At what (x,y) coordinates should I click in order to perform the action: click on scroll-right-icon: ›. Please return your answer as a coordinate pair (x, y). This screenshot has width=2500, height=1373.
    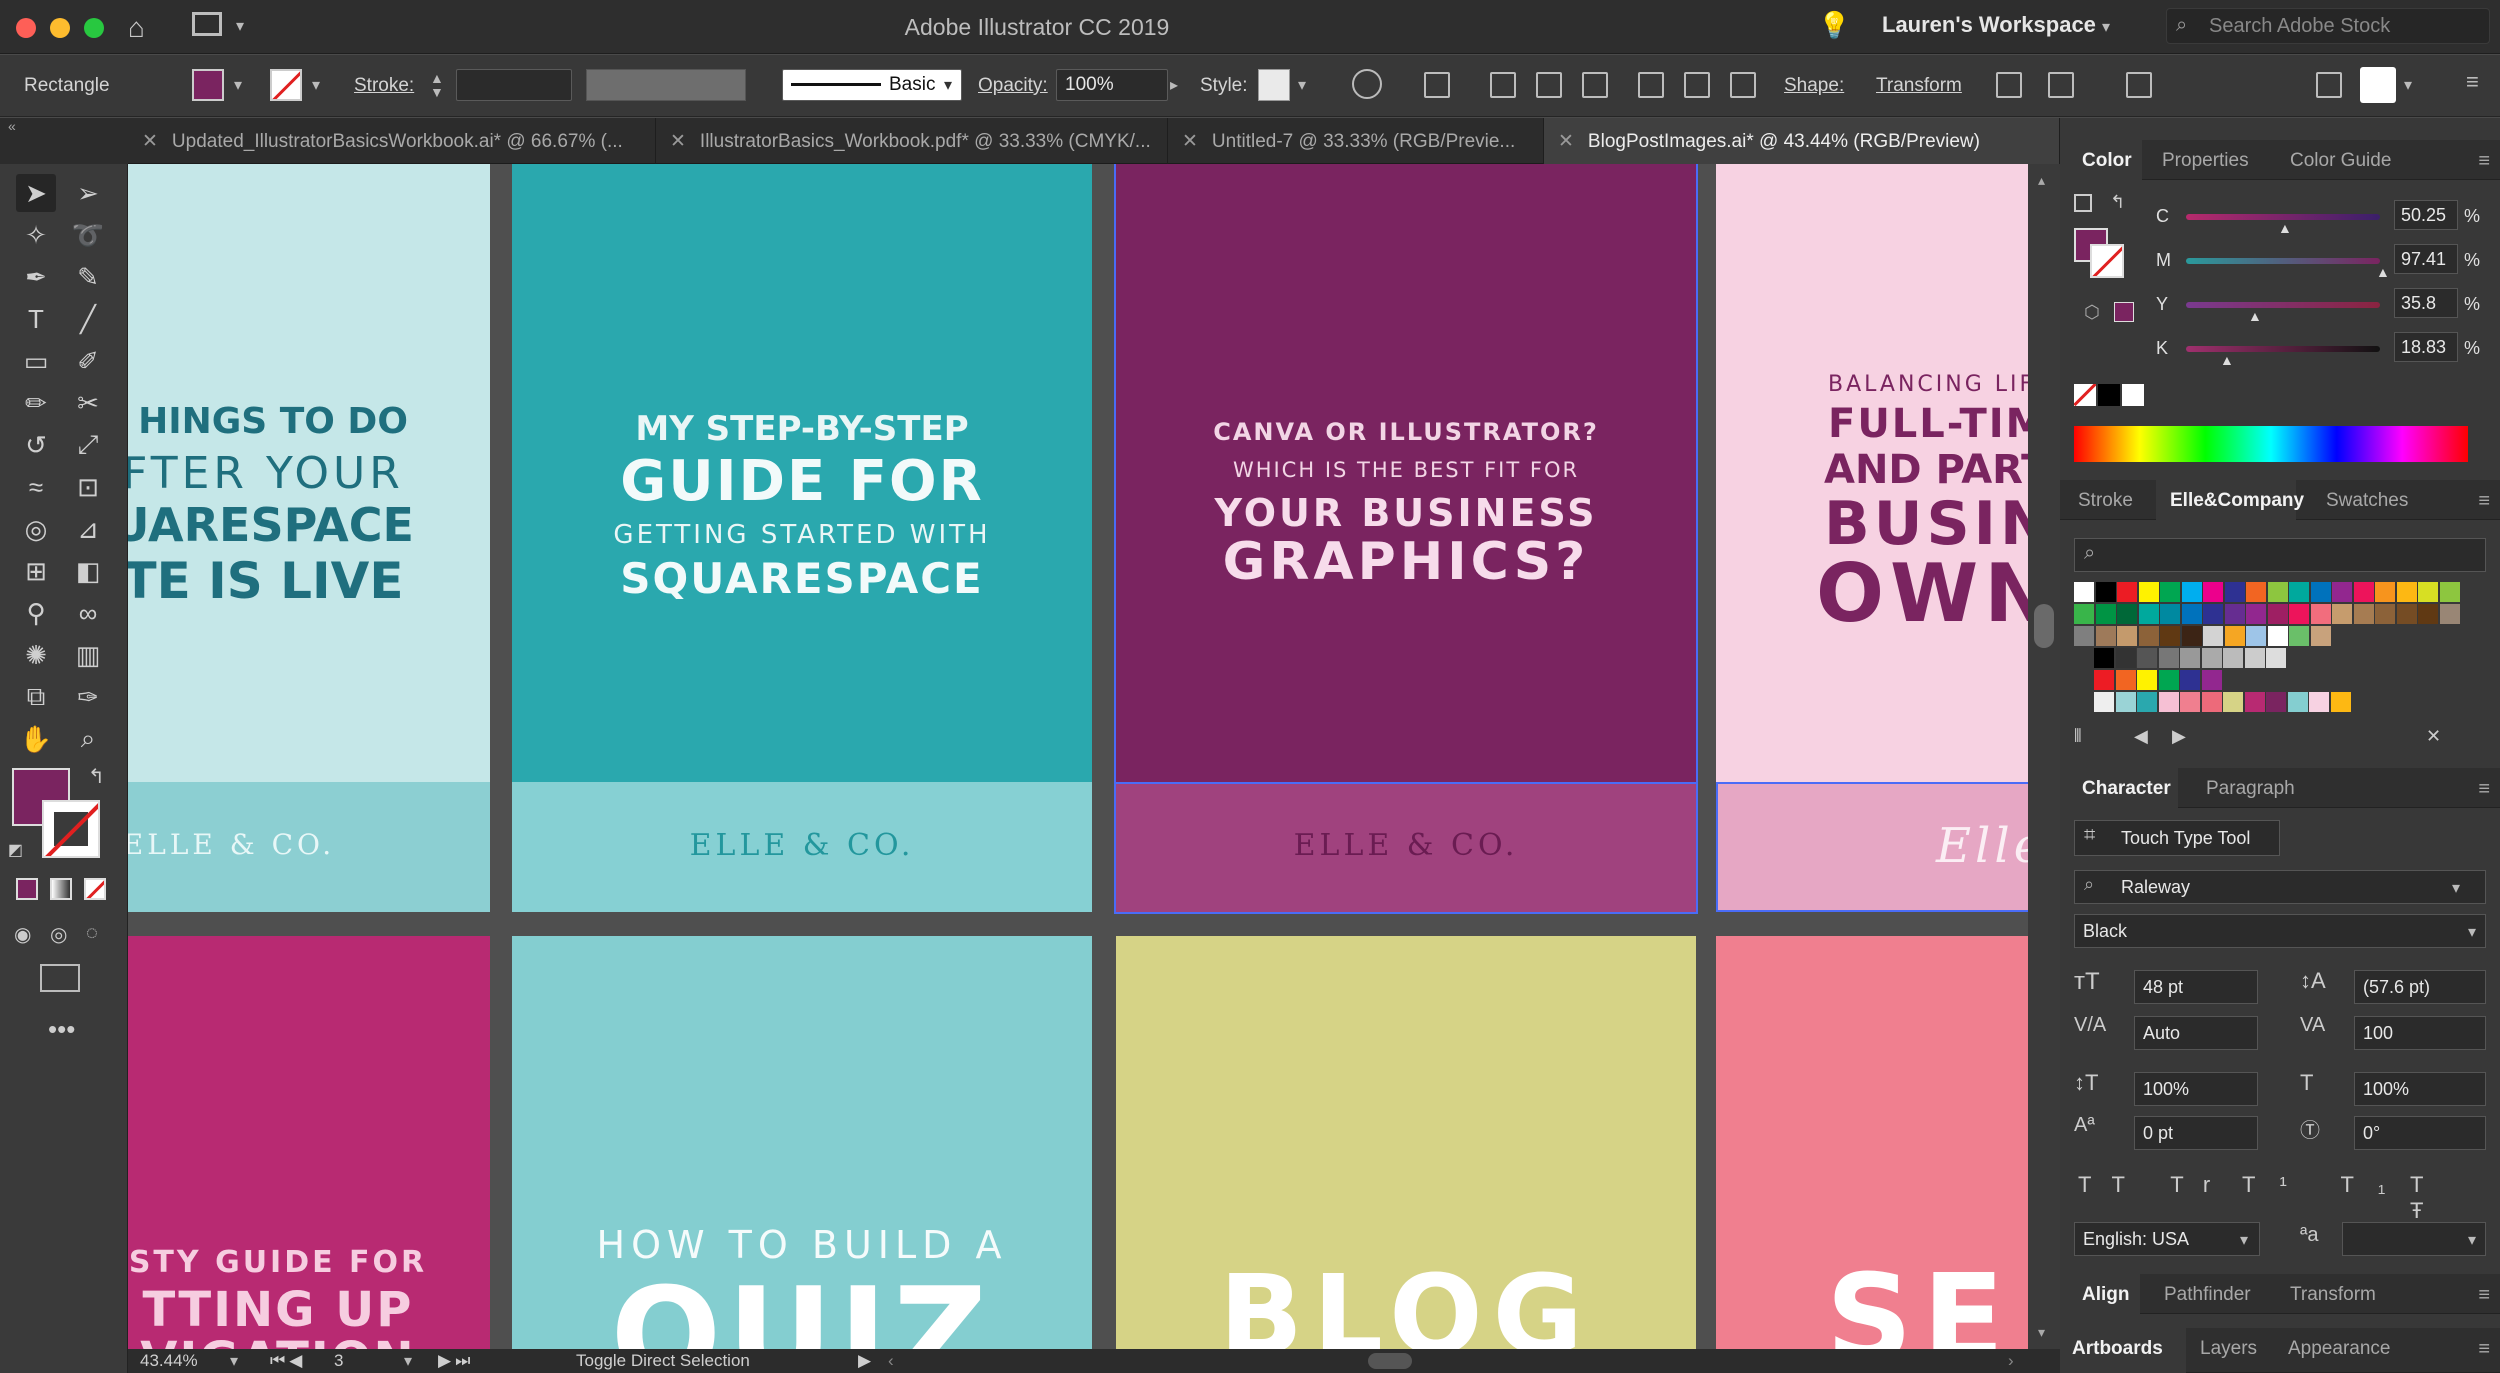
    Looking at the image, I should click on (2011, 1361).